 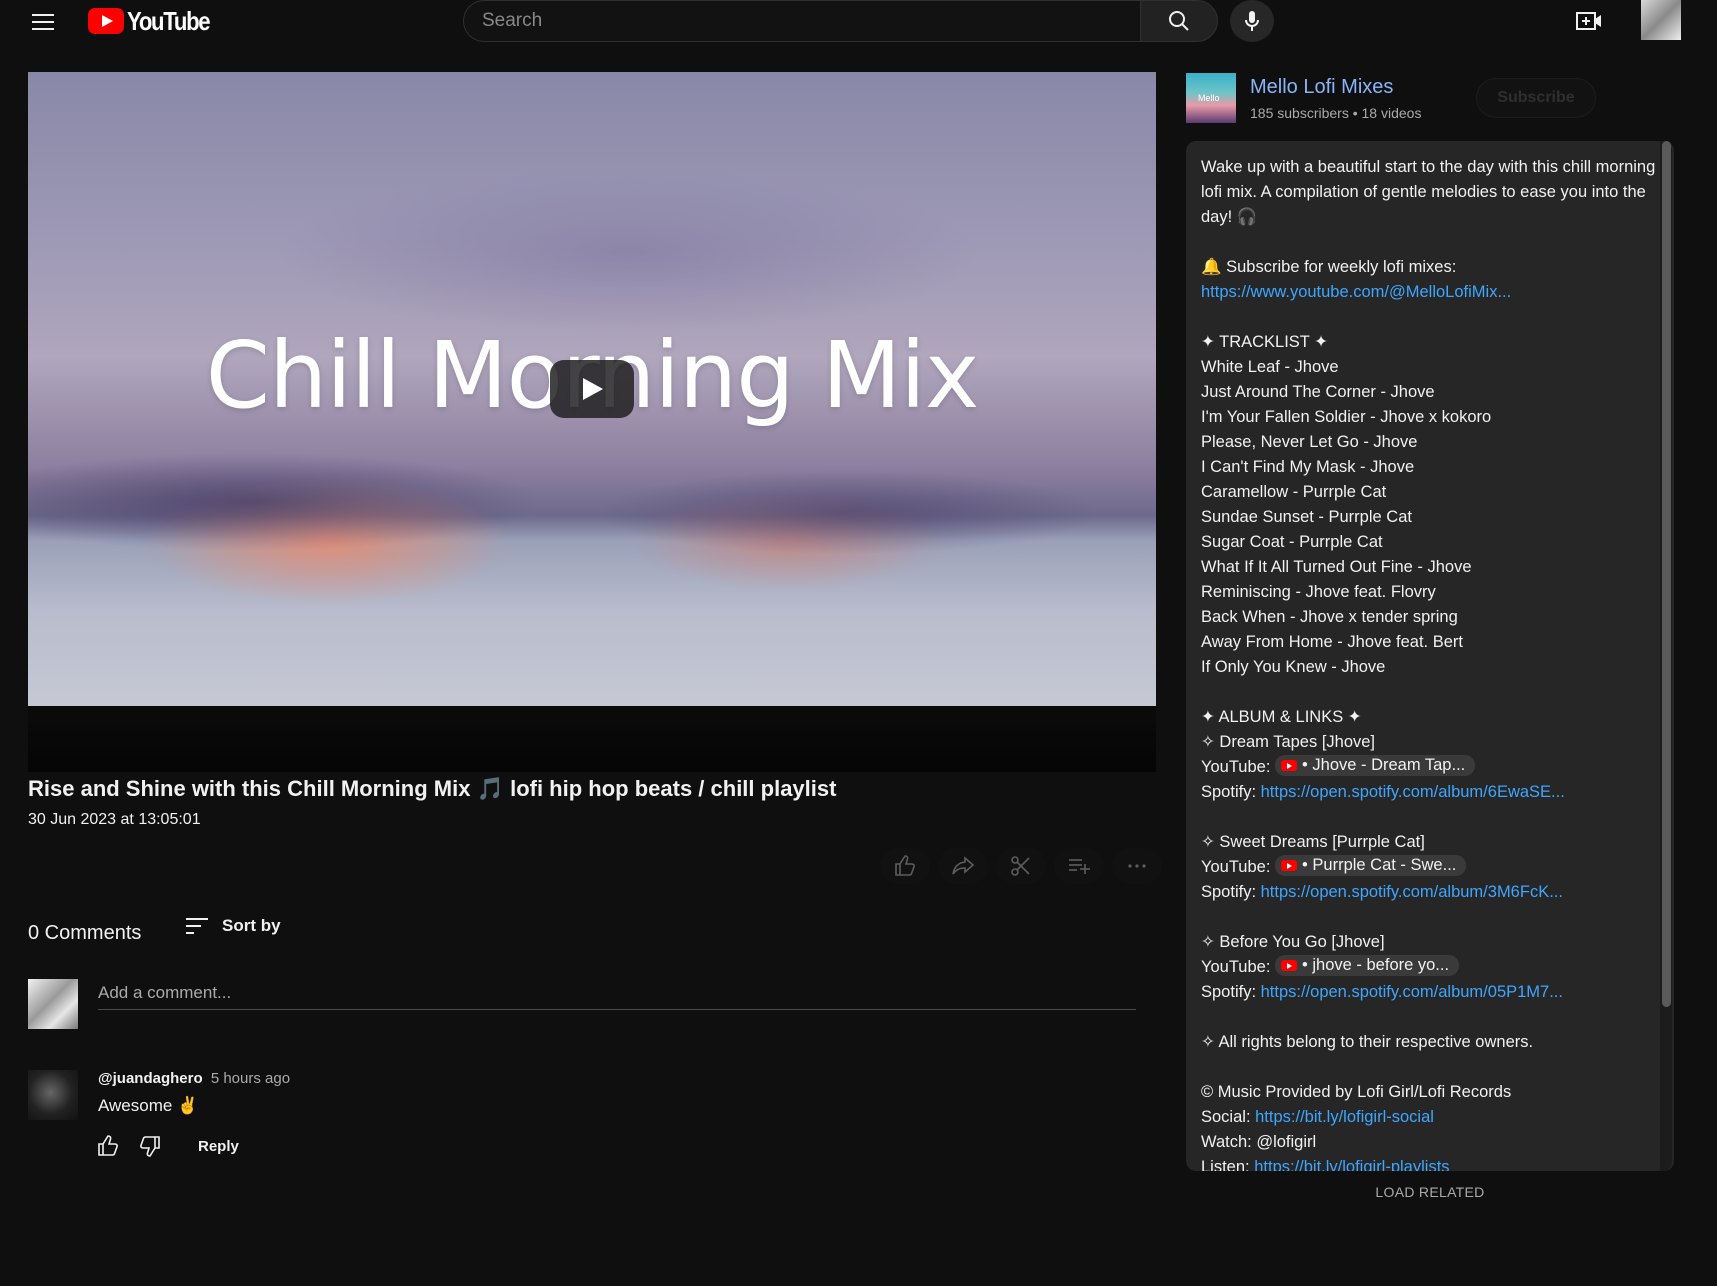 What do you see at coordinates (1259, 1142) in the screenshot?
I see `watch-line: Watch: @lofigirl` at bounding box center [1259, 1142].